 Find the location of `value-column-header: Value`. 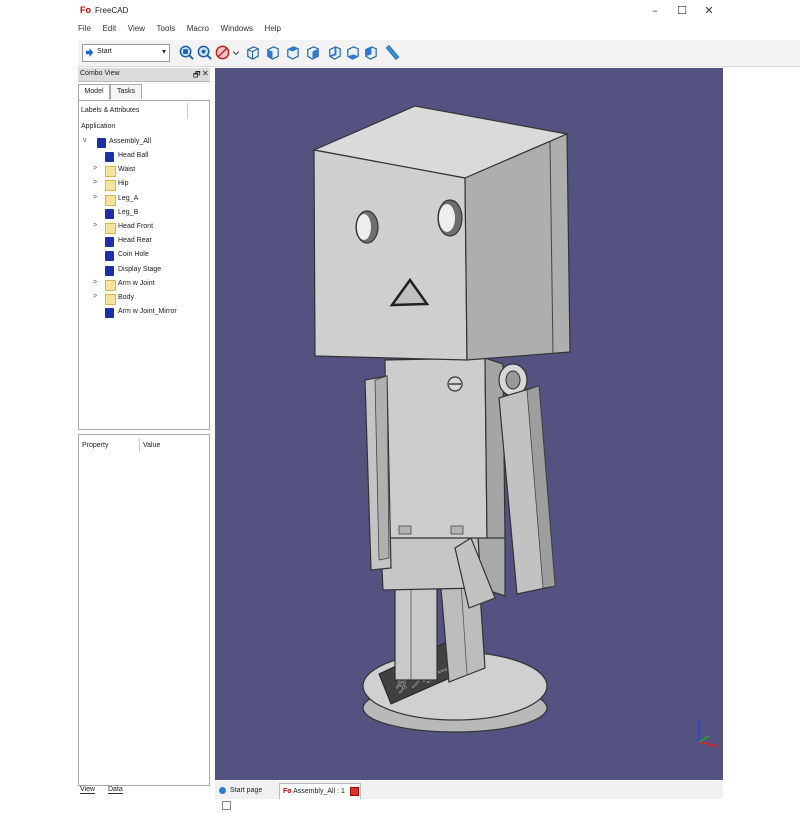

value-column-header: Value is located at coordinates (152, 445).